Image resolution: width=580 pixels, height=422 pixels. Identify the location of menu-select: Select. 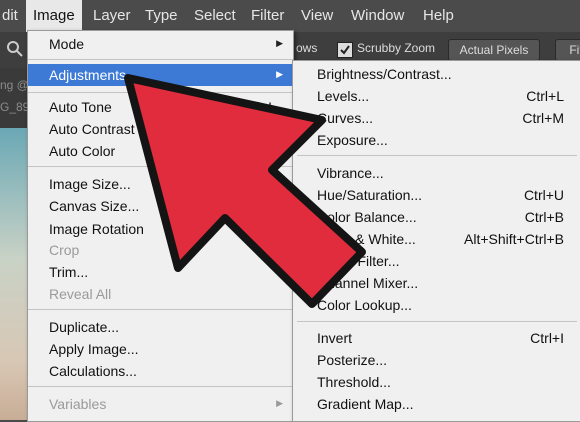
(215, 16).